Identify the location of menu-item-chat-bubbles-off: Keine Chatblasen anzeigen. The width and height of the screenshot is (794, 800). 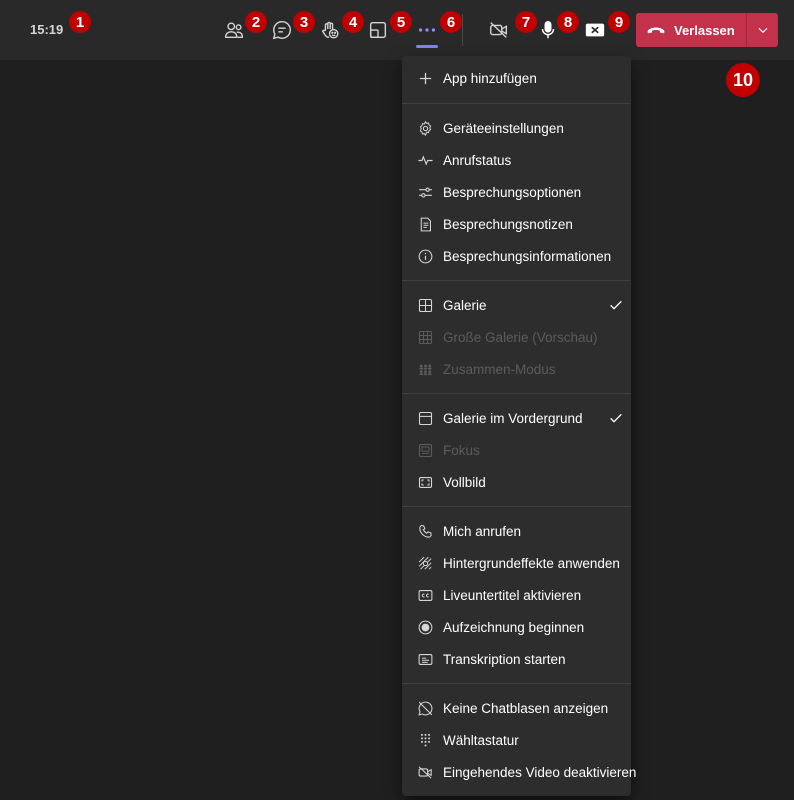
(516, 708).